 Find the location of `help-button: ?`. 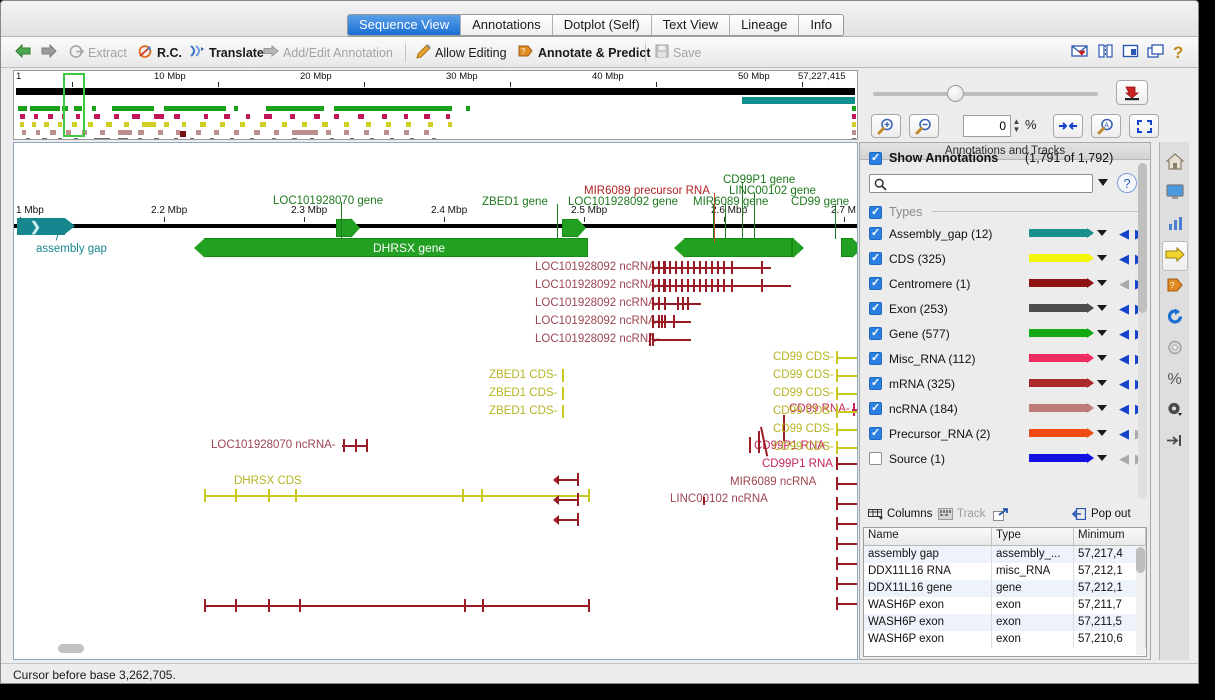

help-button: ? is located at coordinates (1178, 52).